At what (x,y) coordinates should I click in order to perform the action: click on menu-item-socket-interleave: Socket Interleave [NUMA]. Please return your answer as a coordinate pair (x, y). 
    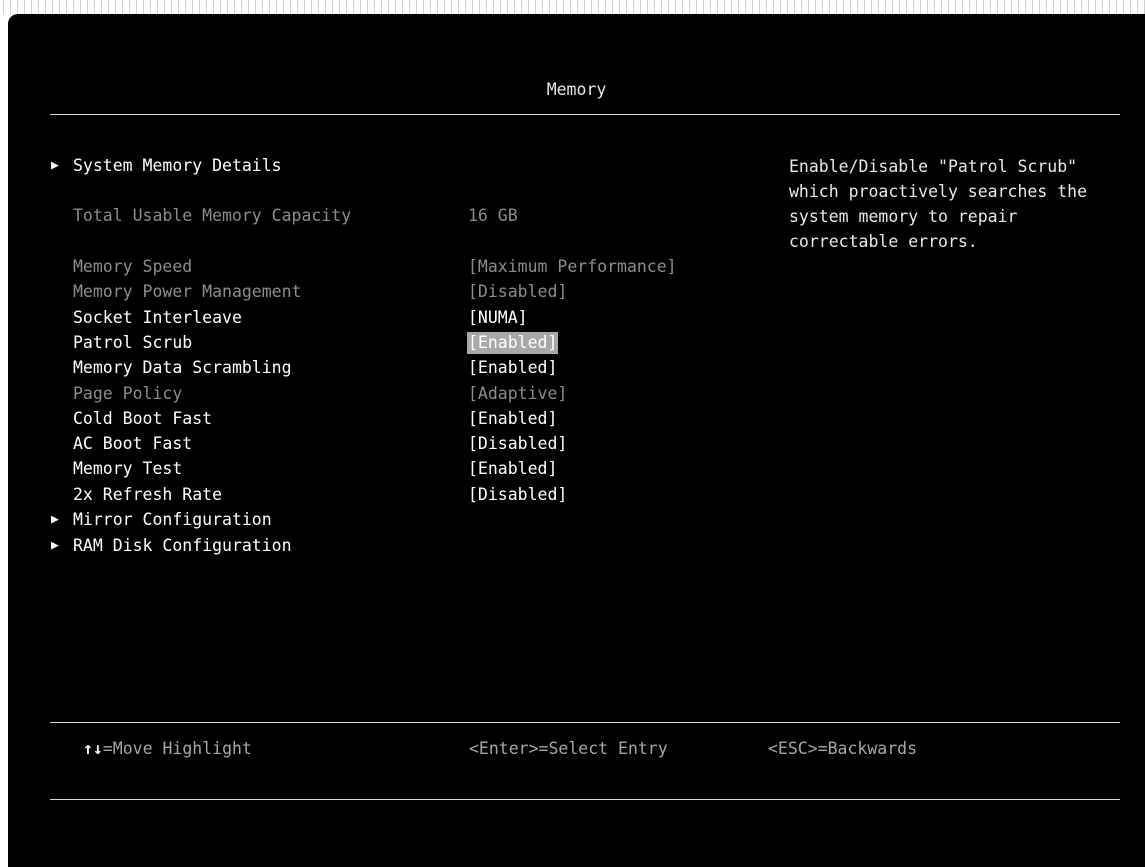
    Looking at the image, I should click on (388, 318).